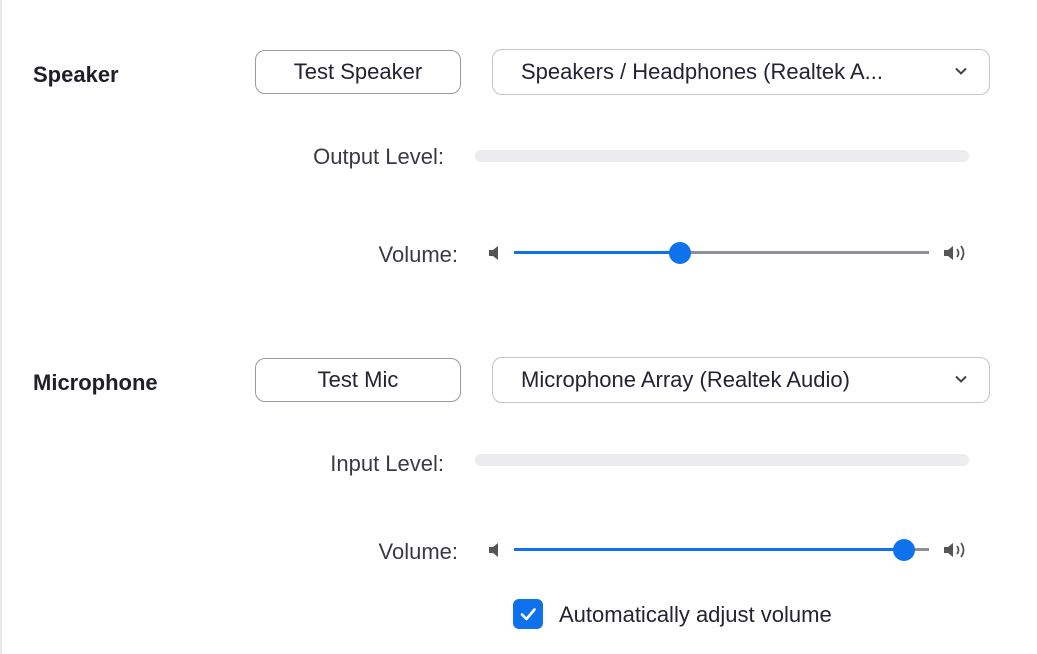  What do you see at coordinates (709, 549) in the screenshot?
I see `microphone-volume-track-fill` at bounding box center [709, 549].